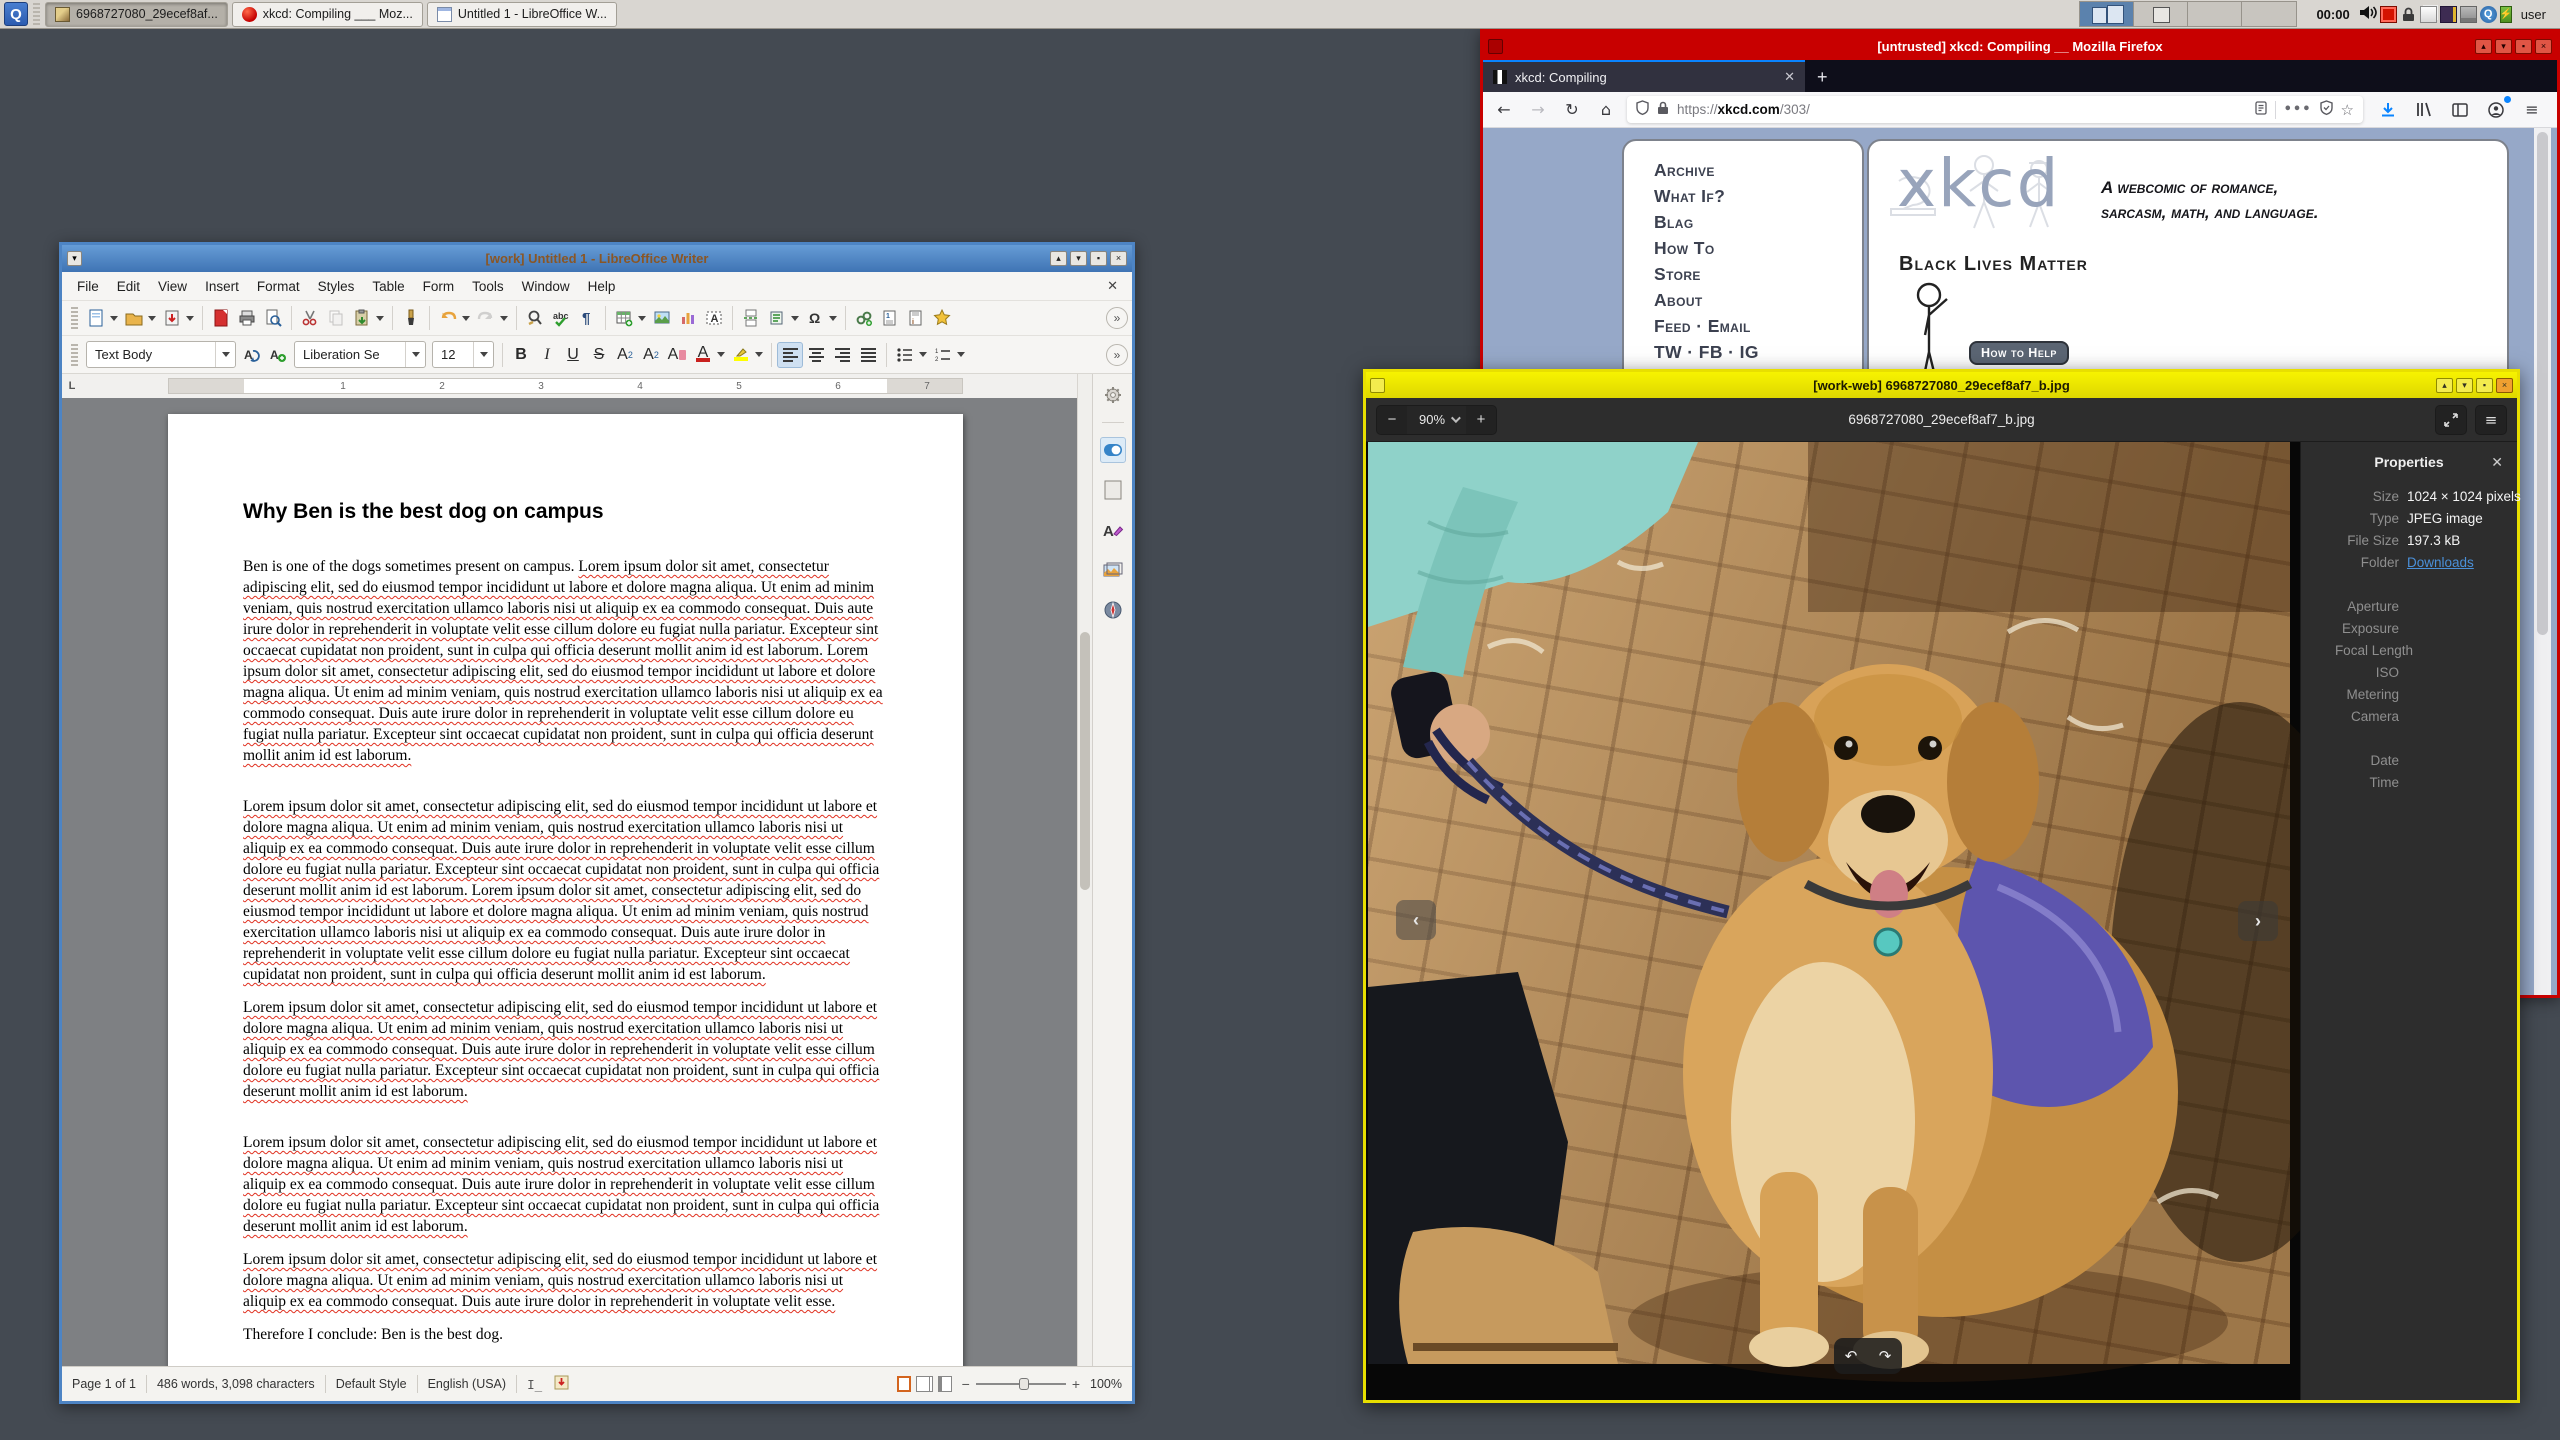  What do you see at coordinates (371, 1384) in the screenshot?
I see `page-style: Default Style` at bounding box center [371, 1384].